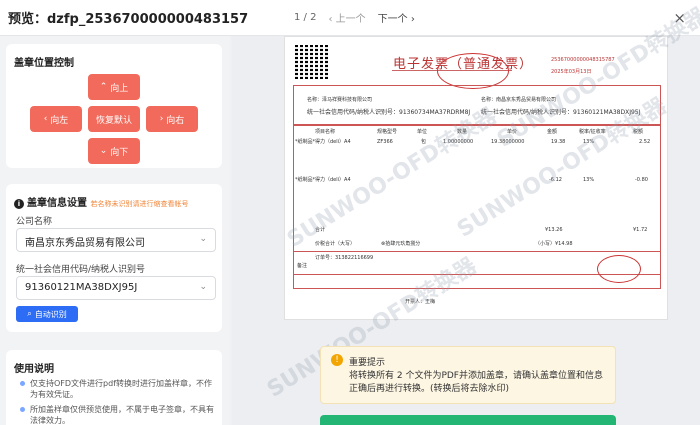  I want to click on next-button: 下一个 ›, so click(396, 17).